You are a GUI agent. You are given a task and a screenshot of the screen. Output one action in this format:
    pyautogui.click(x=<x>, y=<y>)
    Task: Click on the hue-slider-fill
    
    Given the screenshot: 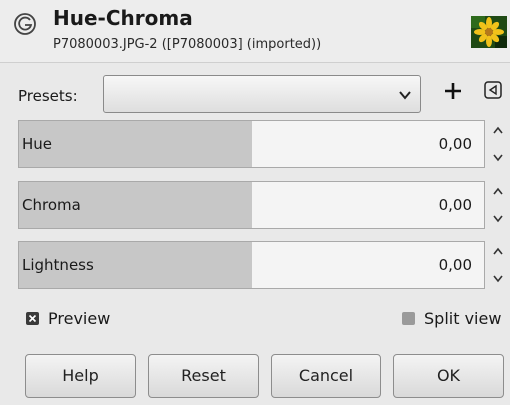 What is the action you would take?
    pyautogui.click(x=135, y=144)
    